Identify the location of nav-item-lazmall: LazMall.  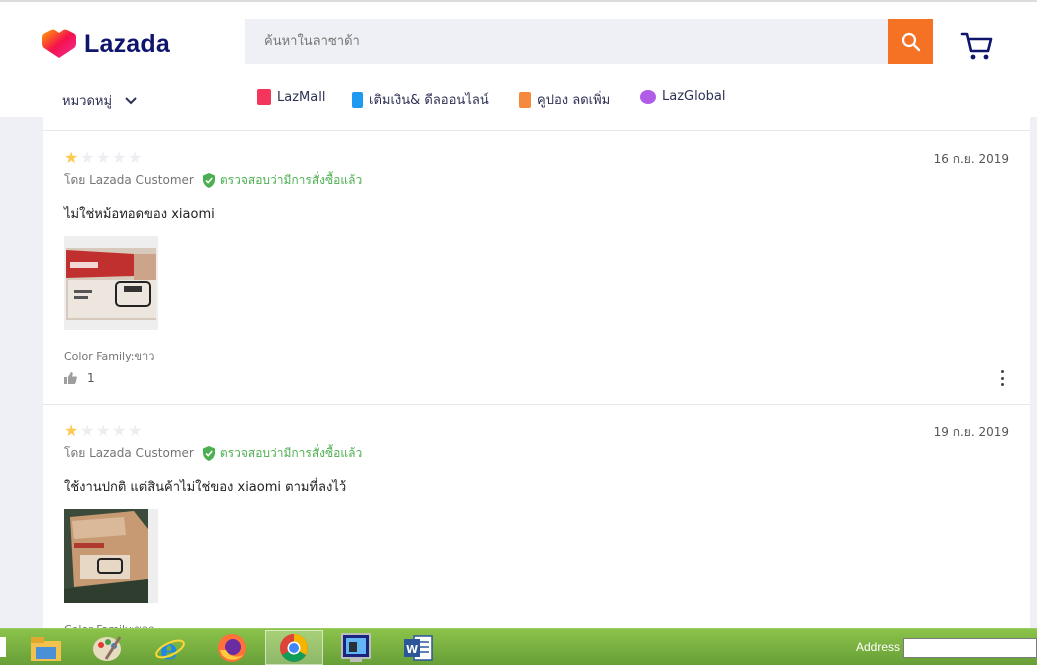
(291, 97).